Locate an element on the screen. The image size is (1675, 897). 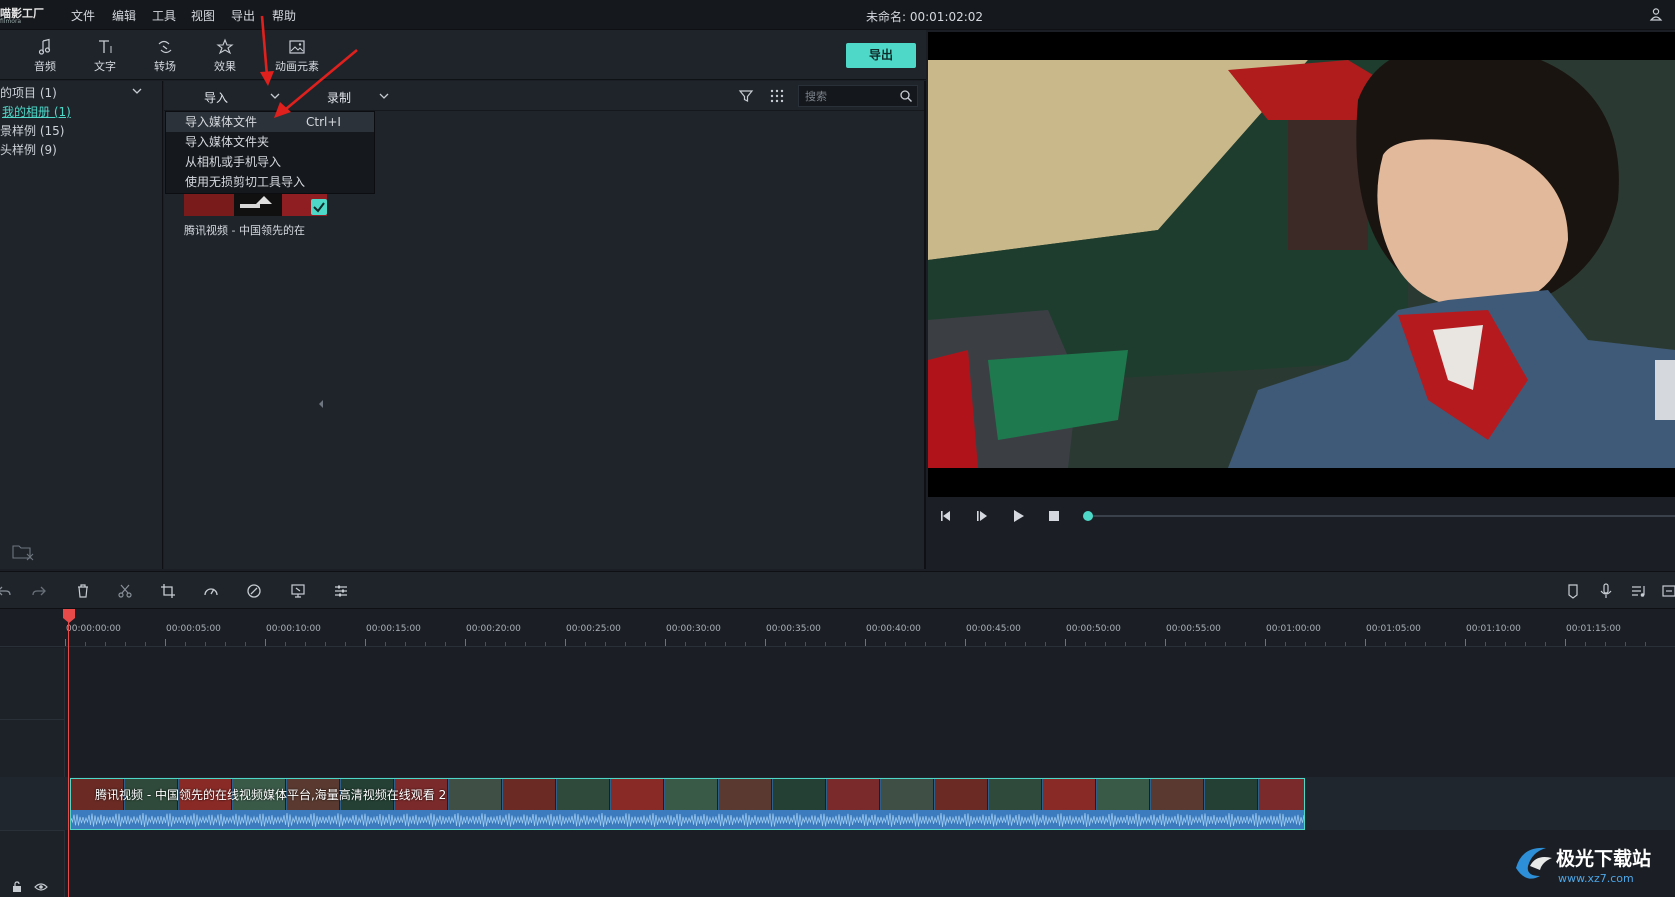
menu-file: 文件 is located at coordinates (83, 15).